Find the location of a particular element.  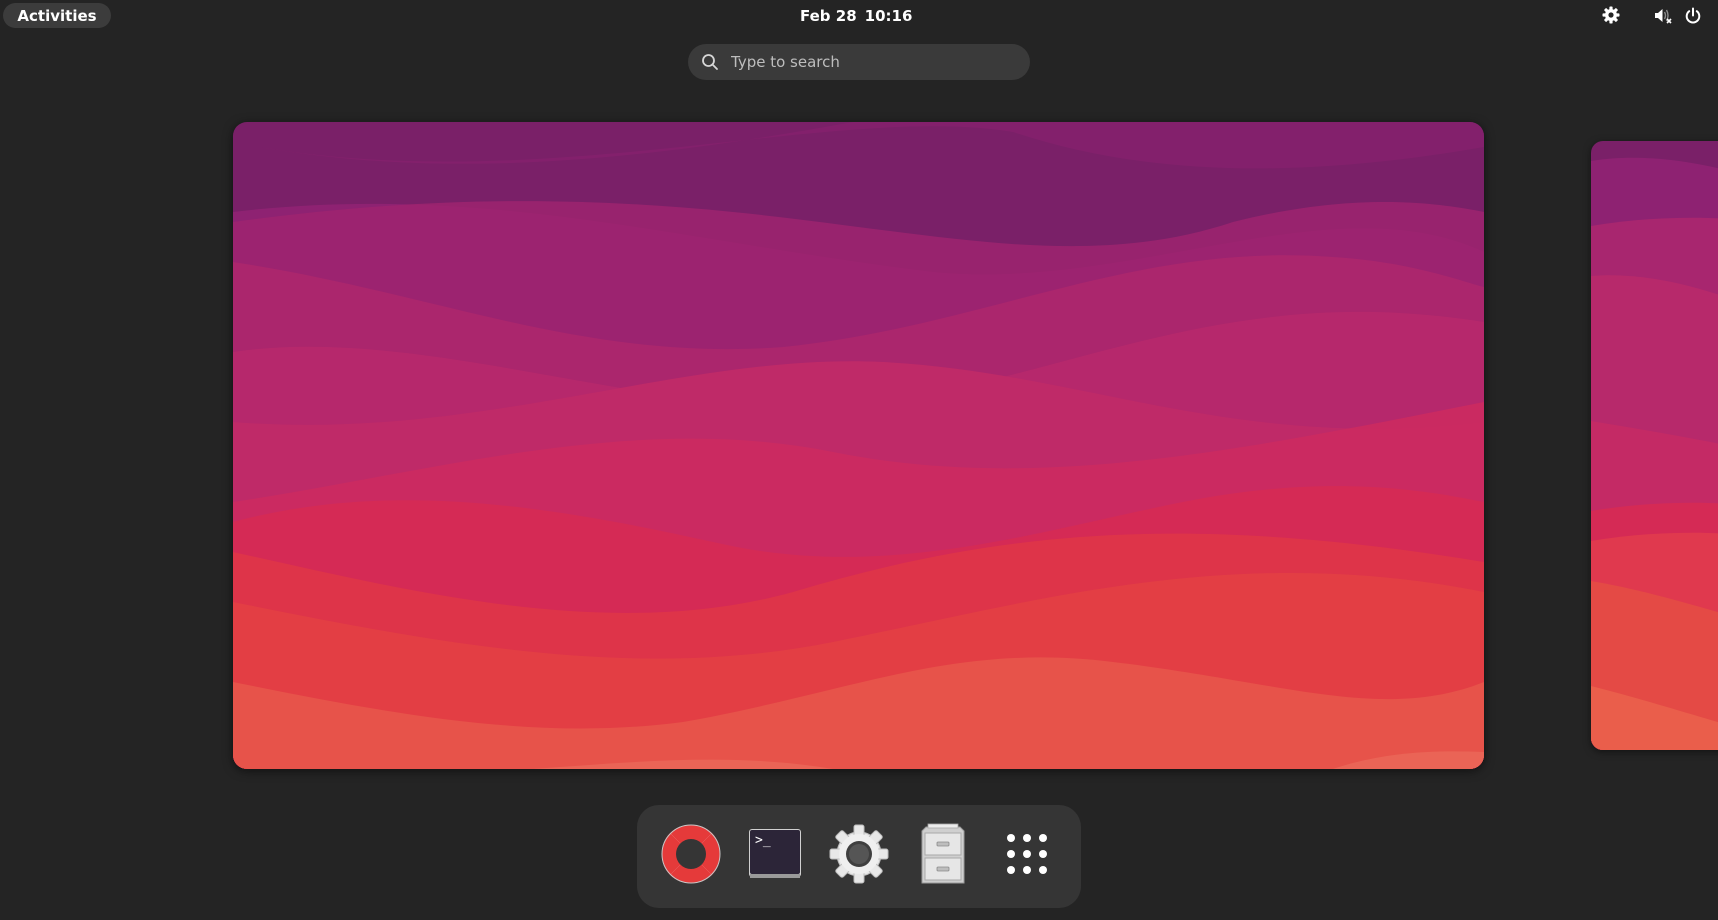

clock-button: Feb 28 10:16 is located at coordinates (856, 15).